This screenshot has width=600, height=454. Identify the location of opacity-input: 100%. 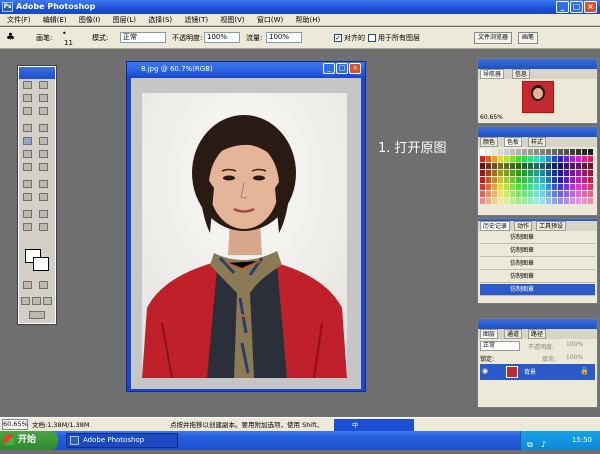
(222, 37).